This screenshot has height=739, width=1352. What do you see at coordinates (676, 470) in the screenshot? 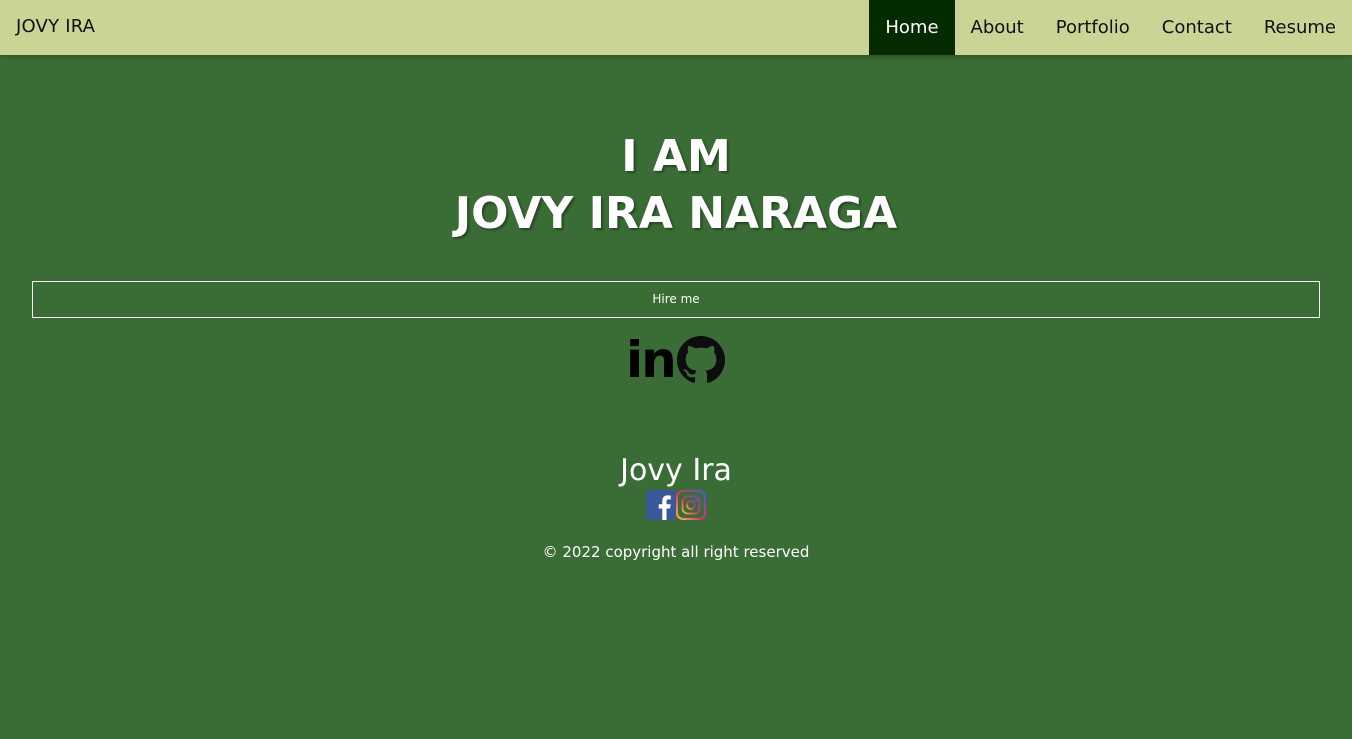
I see `footer-name: Jovy Ira` at bounding box center [676, 470].